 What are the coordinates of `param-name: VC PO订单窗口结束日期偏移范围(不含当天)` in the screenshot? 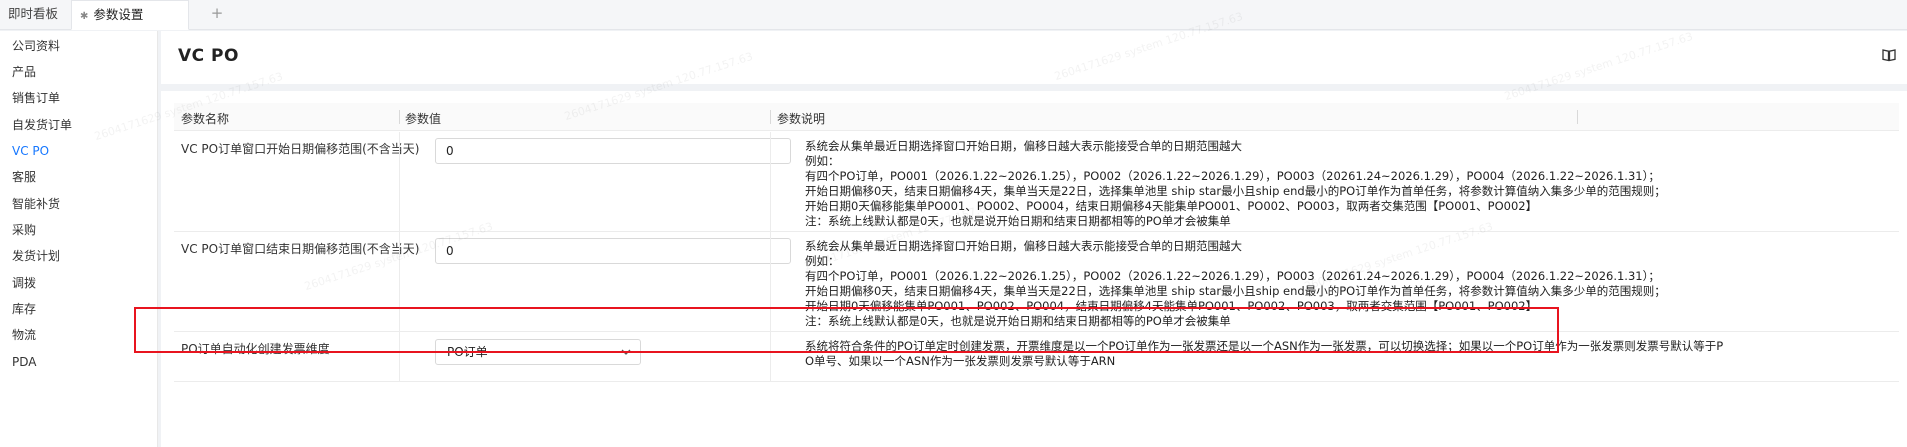 It's located at (300, 249).